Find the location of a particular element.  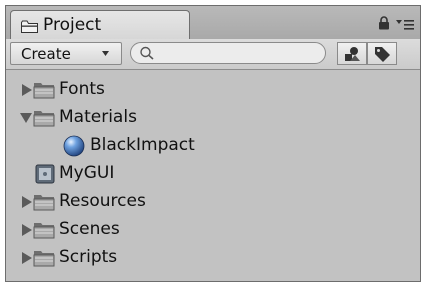

tree-item-label: Scenes is located at coordinates (89, 229).